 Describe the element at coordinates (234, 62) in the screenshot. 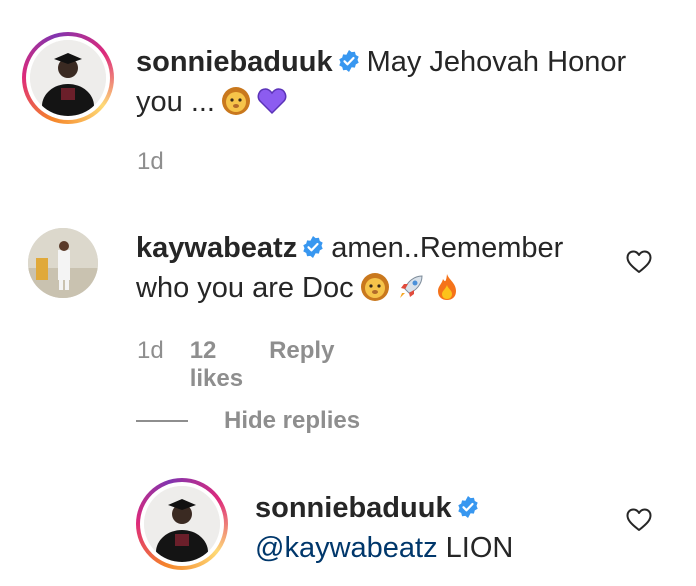

I see `comment-username: sonniebaduuk` at that location.